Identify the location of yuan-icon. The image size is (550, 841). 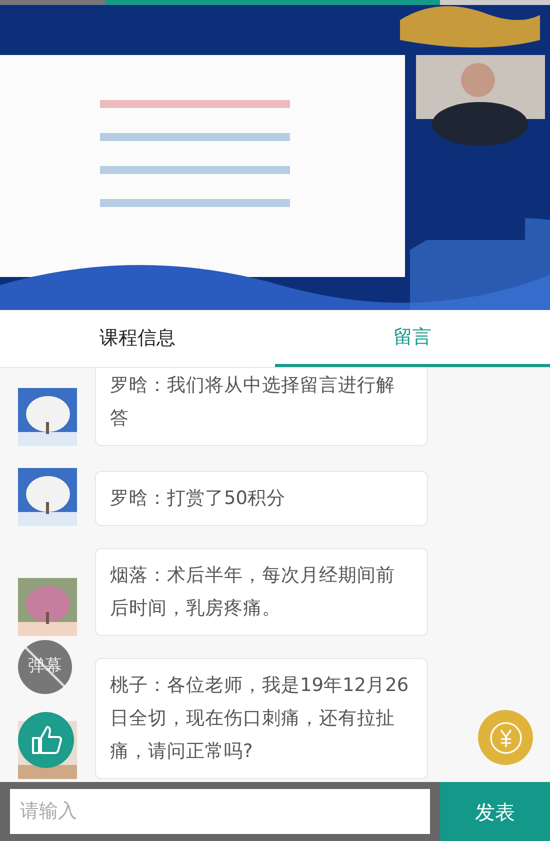
(505, 737).